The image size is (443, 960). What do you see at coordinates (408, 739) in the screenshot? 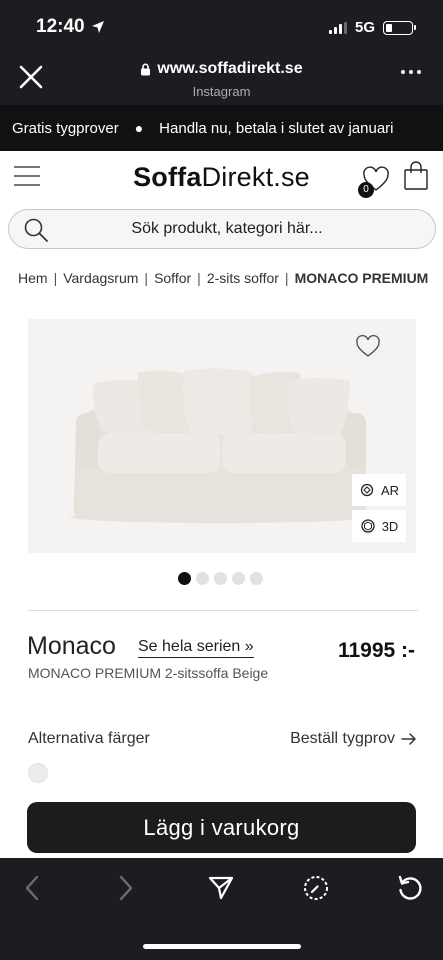
I see `arrow-right-icon` at bounding box center [408, 739].